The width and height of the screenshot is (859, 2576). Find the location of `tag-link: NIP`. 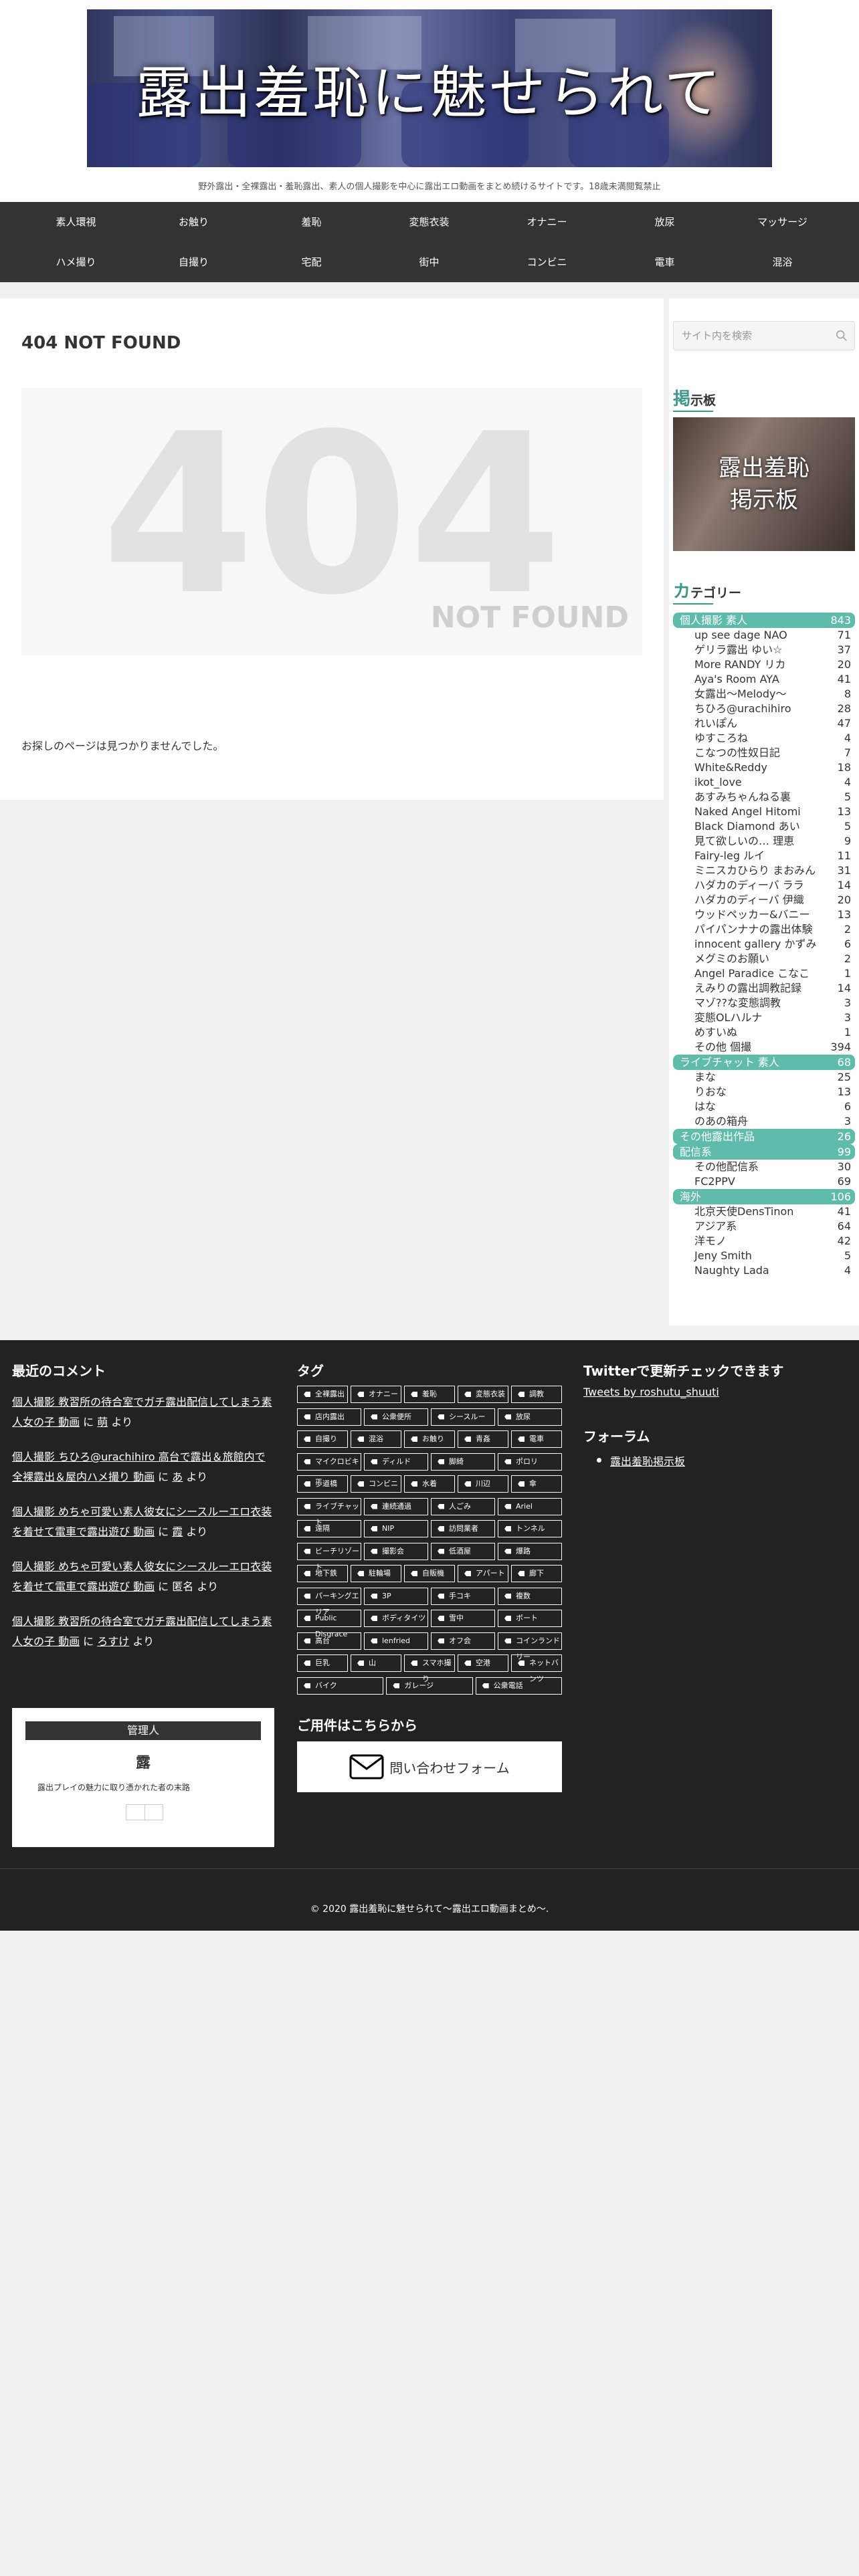

tag-link: NIP is located at coordinates (396, 1528).